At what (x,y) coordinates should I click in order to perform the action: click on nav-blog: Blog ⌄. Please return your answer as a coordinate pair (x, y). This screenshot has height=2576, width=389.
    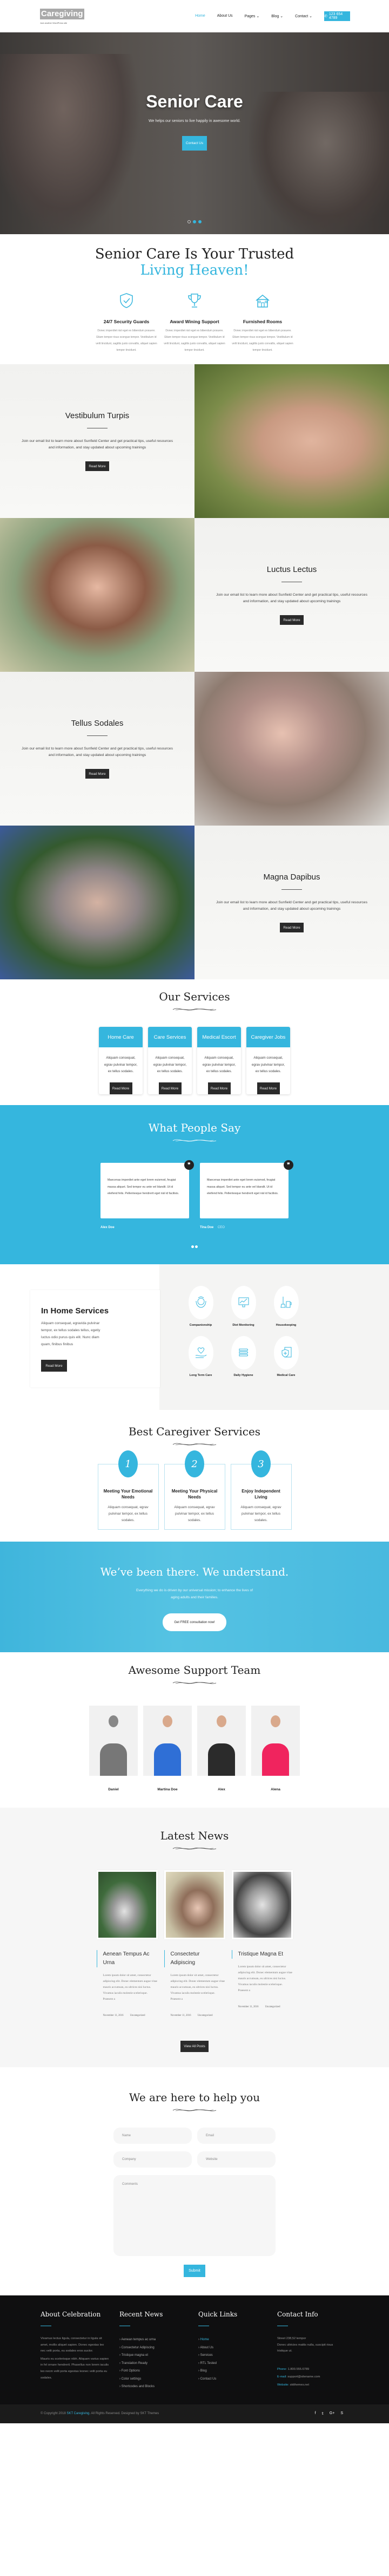
    Looking at the image, I should click on (277, 16).